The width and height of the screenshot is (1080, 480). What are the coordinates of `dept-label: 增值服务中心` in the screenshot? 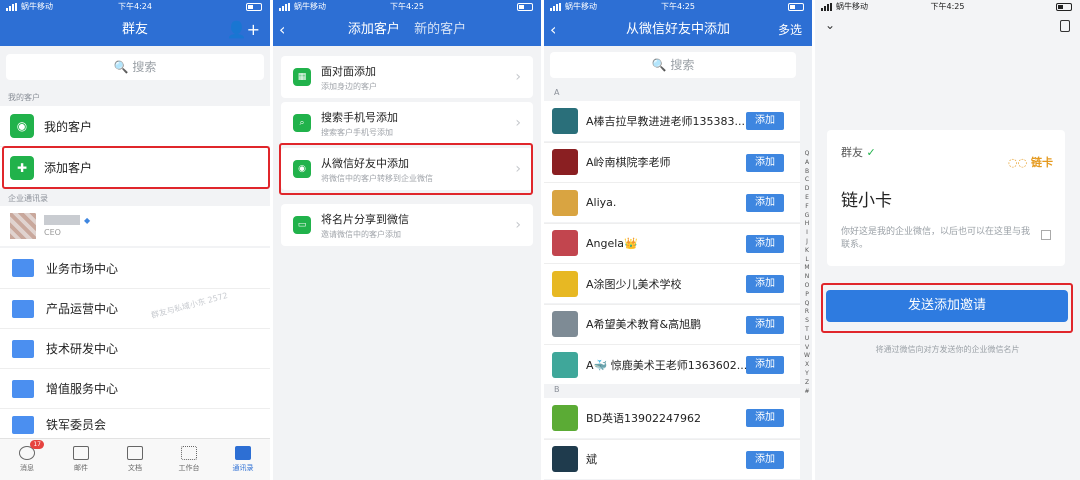 It's located at (82, 389).